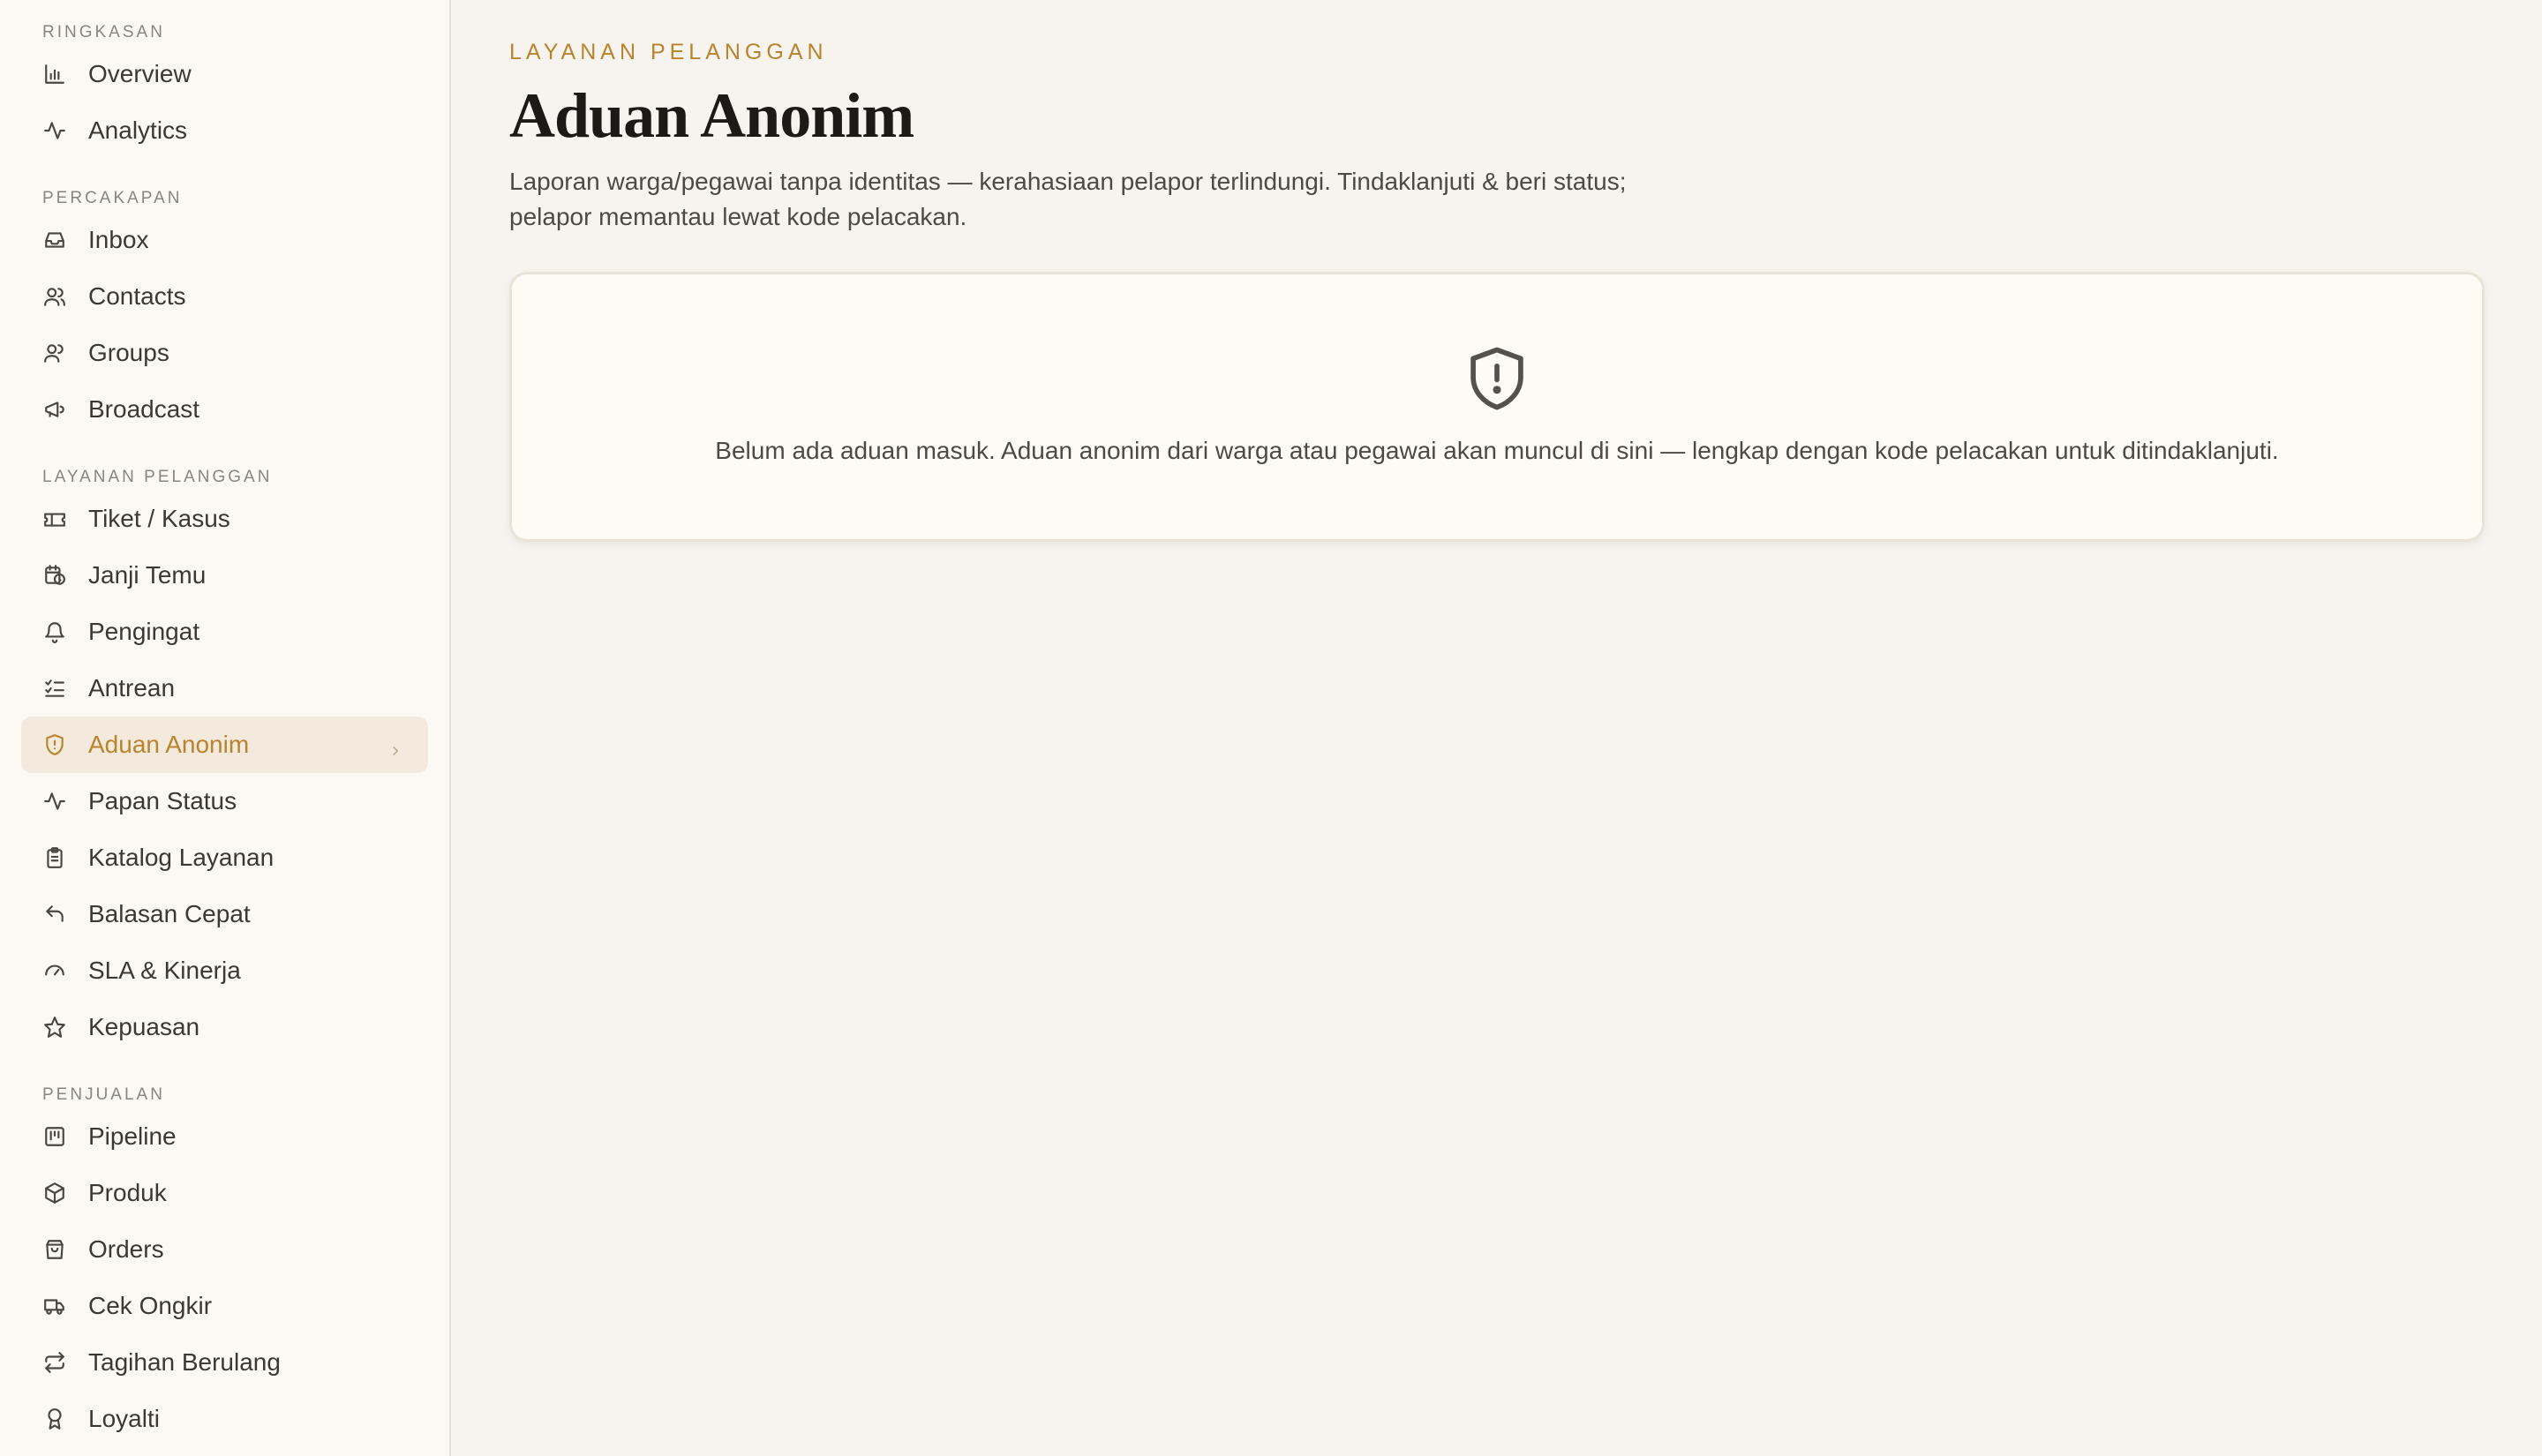  Describe the element at coordinates (224, 240) in the screenshot. I see `sidebar-item-inbox: Inbox` at that location.